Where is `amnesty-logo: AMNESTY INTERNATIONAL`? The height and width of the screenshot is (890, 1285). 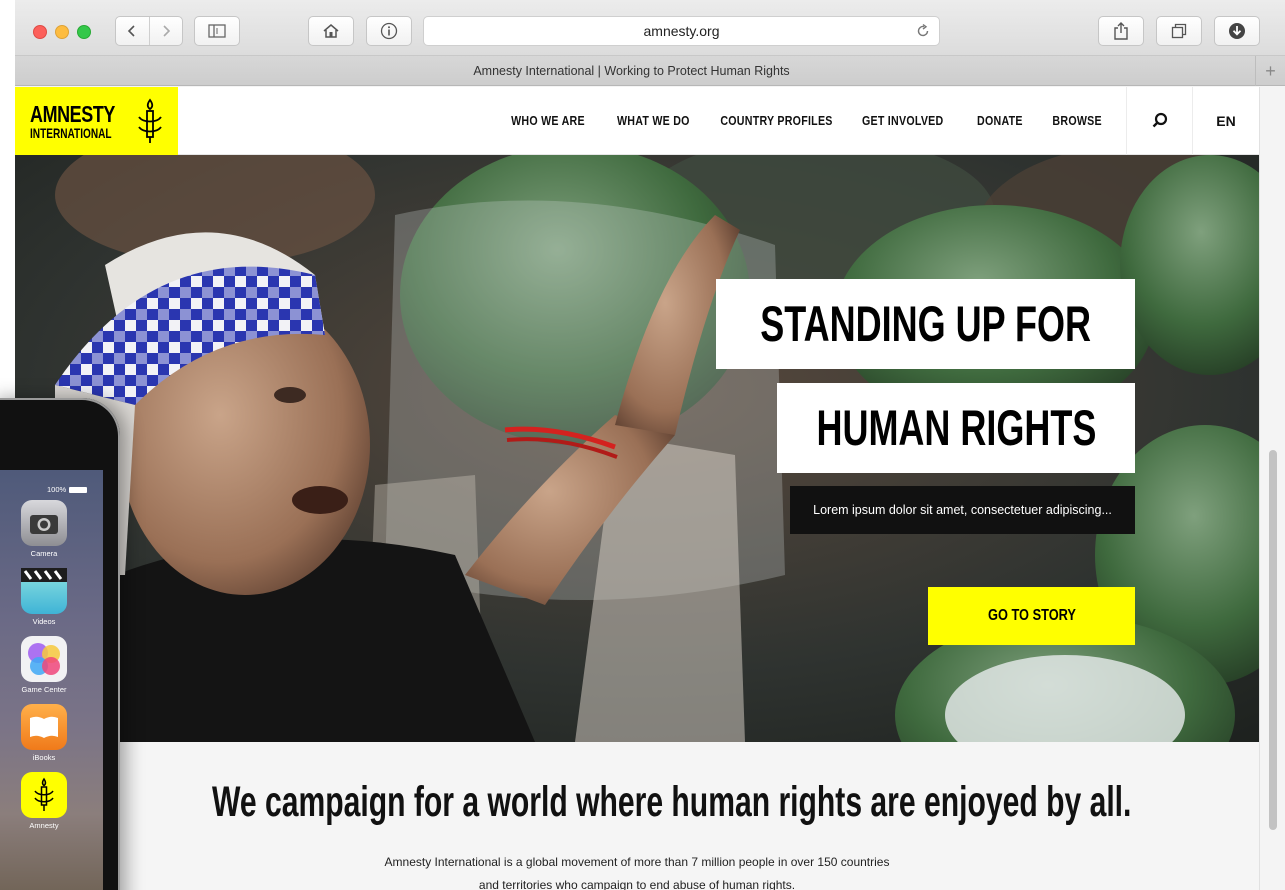 amnesty-logo: AMNESTY INTERNATIONAL is located at coordinates (96, 121).